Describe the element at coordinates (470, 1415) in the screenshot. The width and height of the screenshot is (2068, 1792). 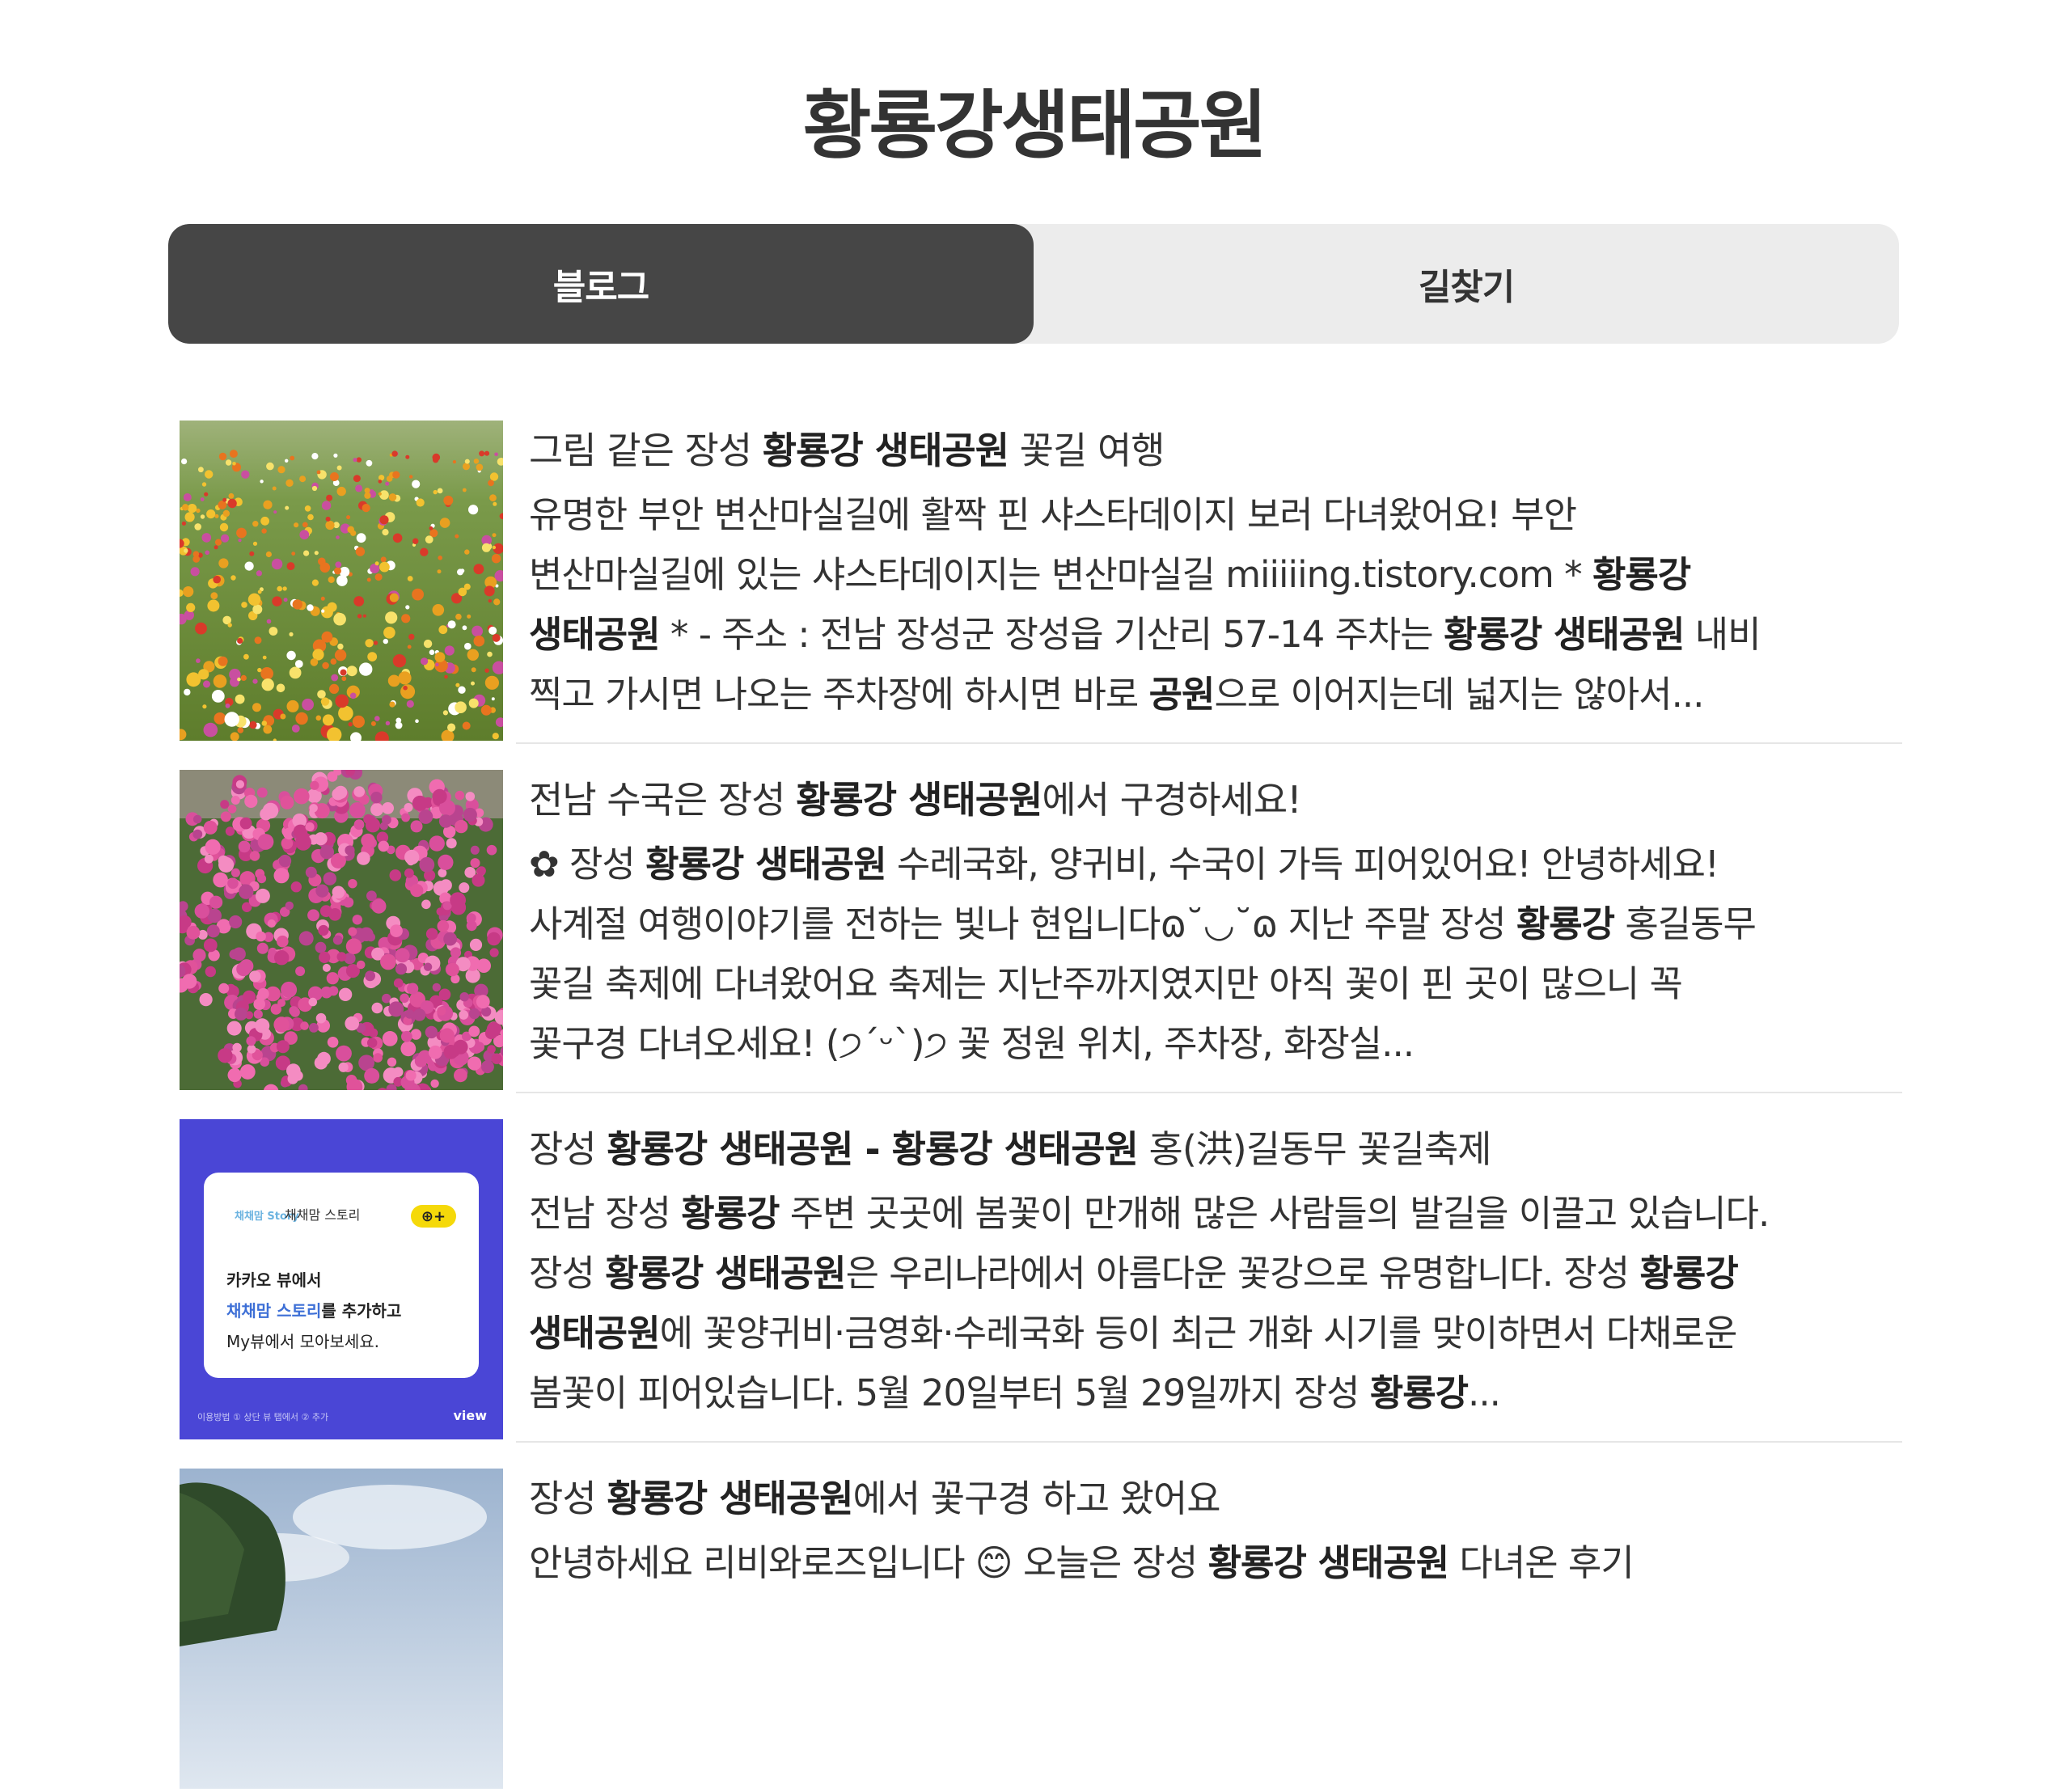
I see `view-logo-icon: view` at that location.